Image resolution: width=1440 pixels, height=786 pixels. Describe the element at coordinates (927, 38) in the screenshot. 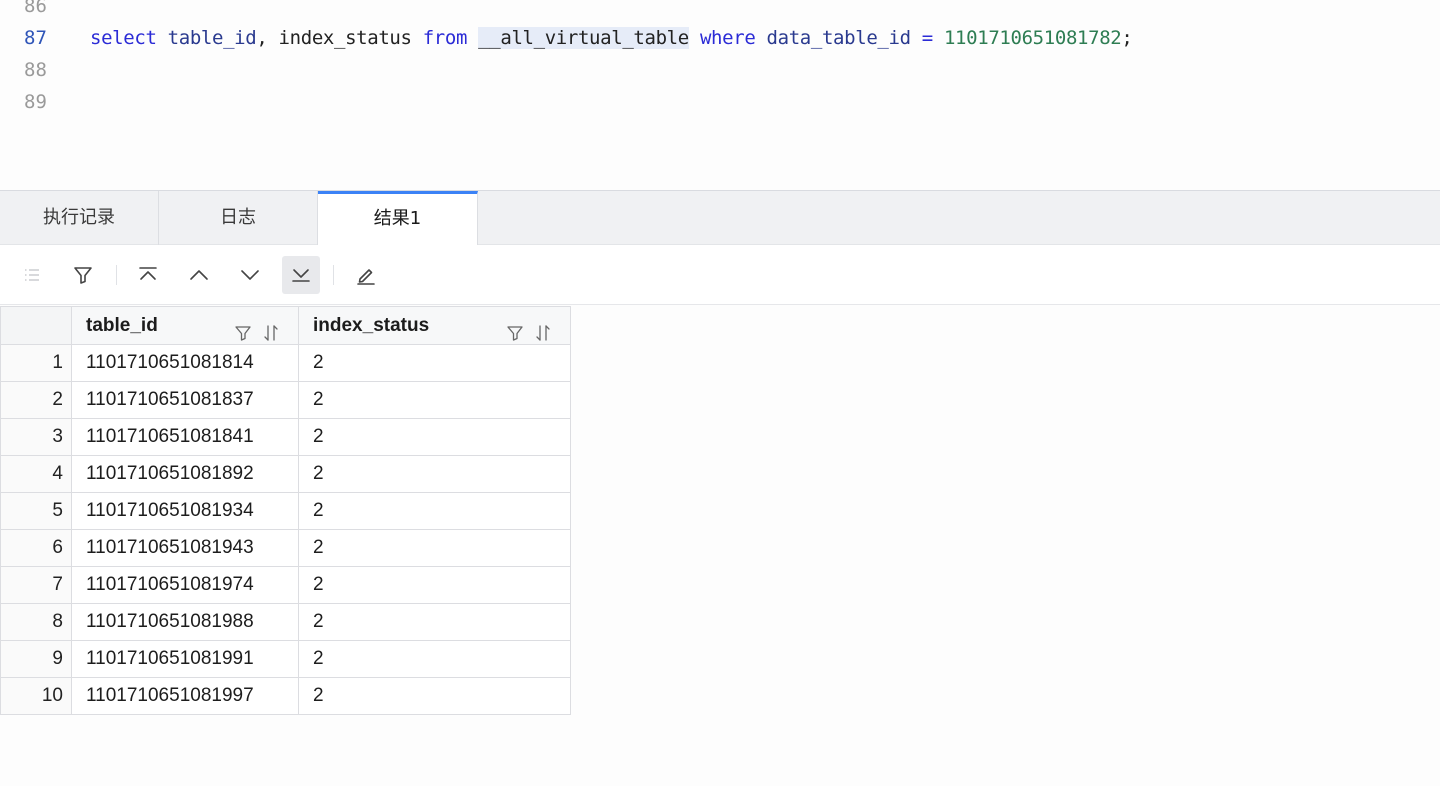

I see `operator-token: =` at that location.